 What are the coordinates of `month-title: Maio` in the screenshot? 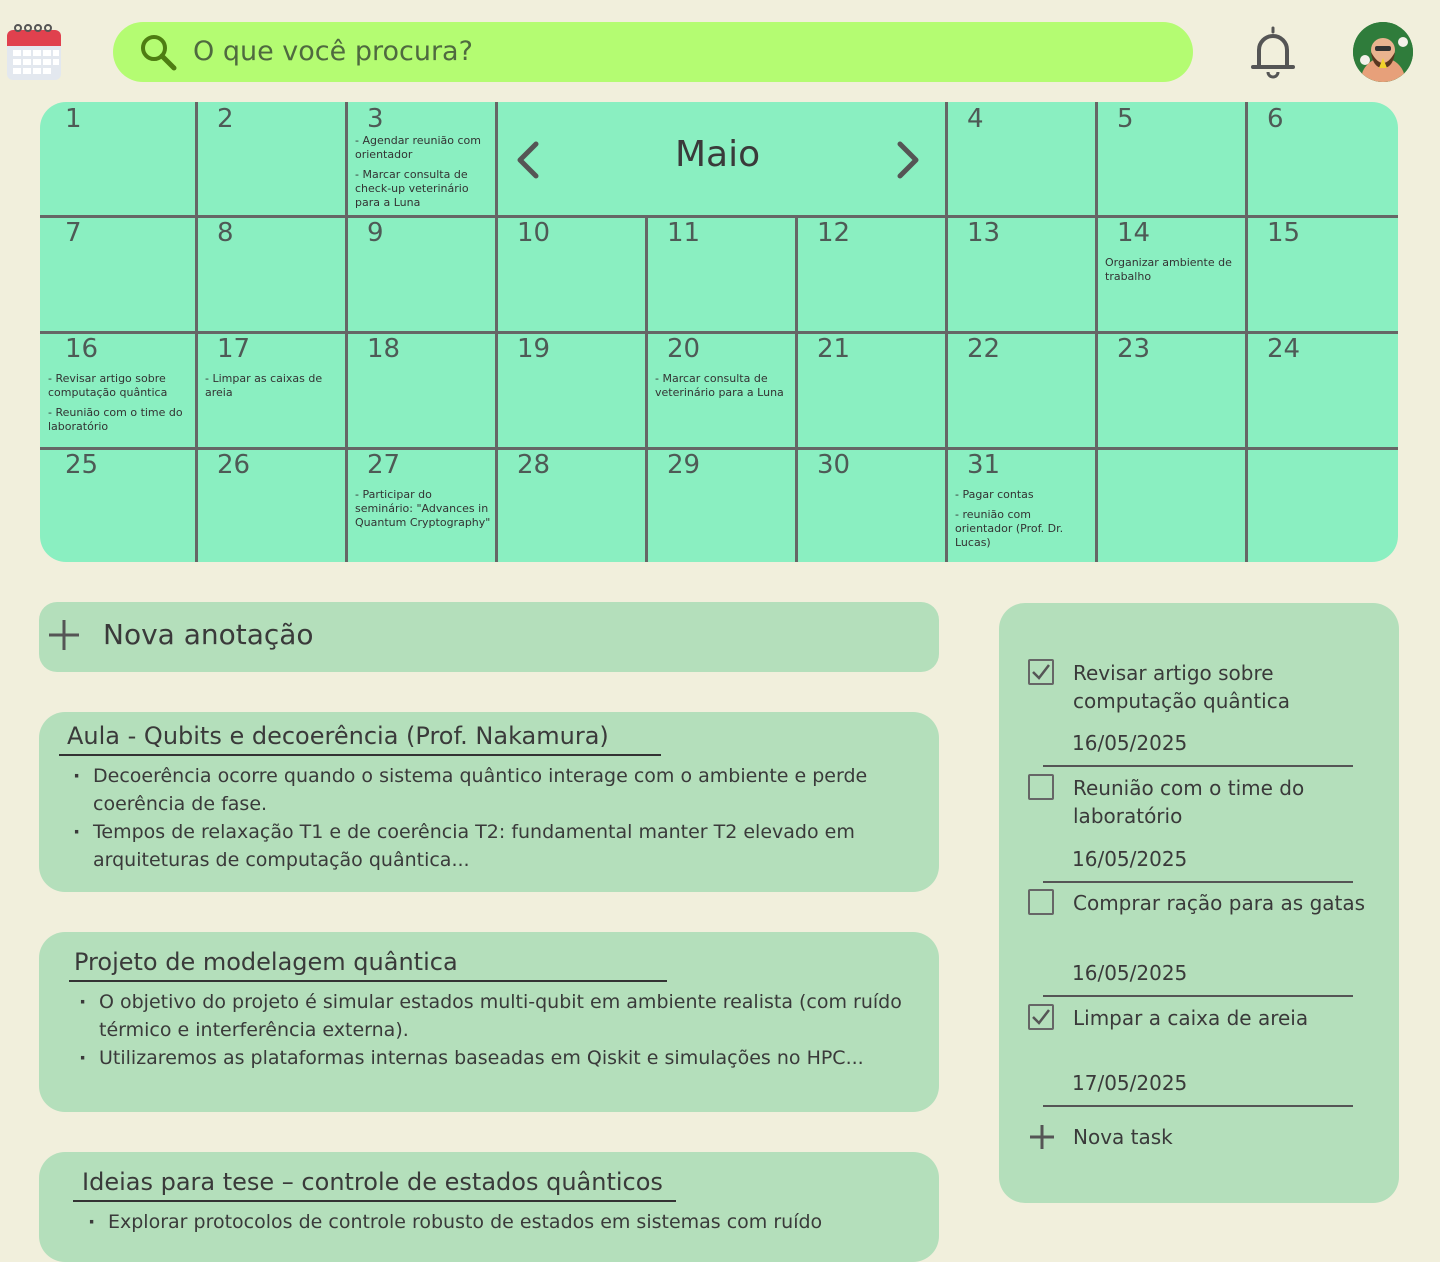 It's located at (718, 154).